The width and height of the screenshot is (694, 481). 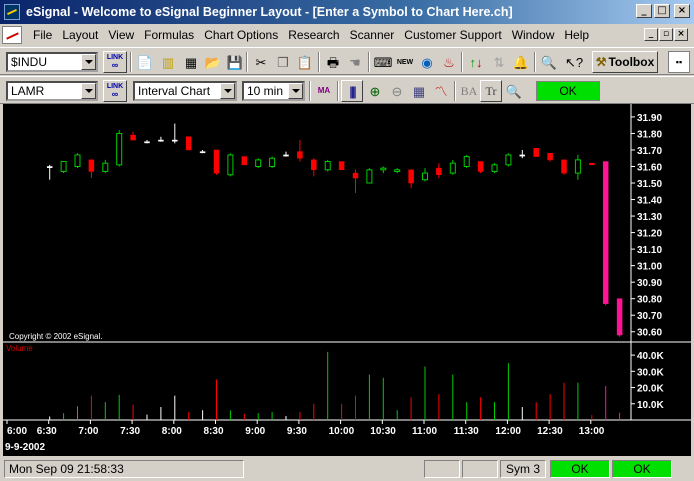 I want to click on interval-select: 10 min, so click(x=273, y=91).